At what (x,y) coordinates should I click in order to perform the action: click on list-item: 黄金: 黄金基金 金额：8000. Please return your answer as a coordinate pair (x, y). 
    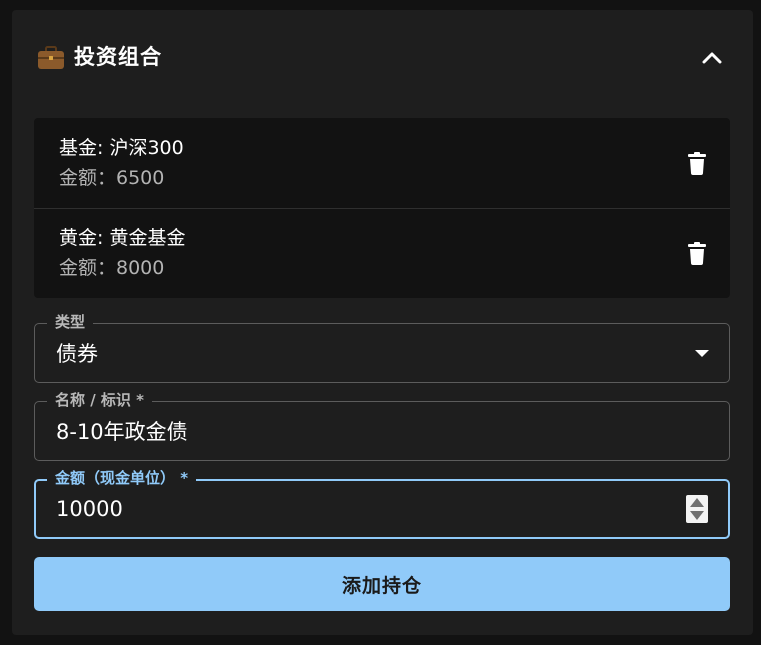
    Looking at the image, I should click on (382, 253).